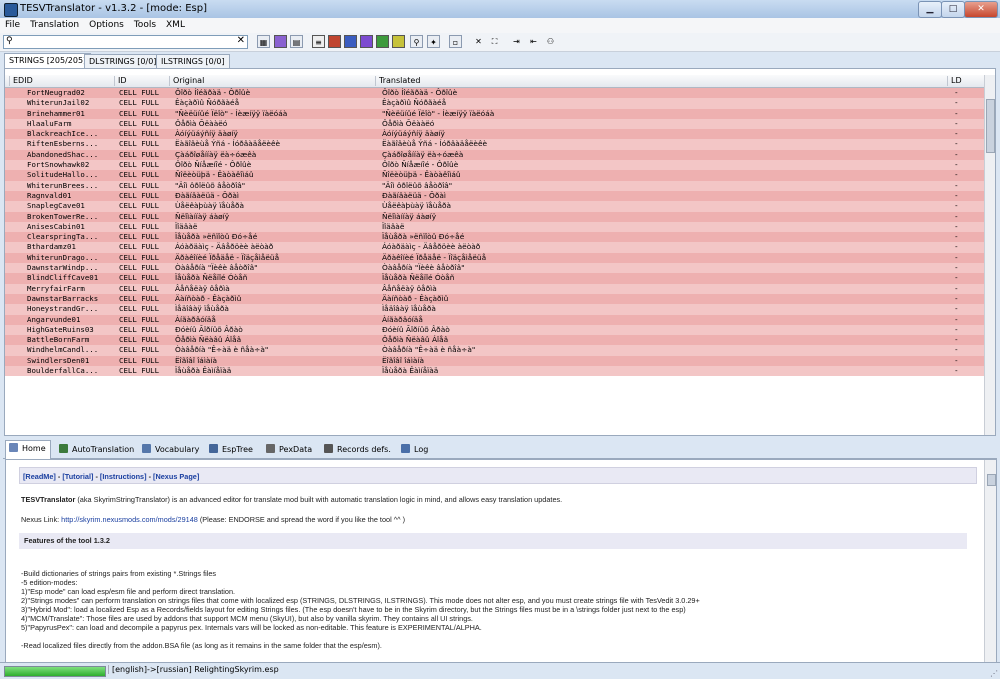 The height and width of the screenshot is (679, 1000). Describe the element at coordinates (55, 671) in the screenshot. I see `progress-fill` at that location.